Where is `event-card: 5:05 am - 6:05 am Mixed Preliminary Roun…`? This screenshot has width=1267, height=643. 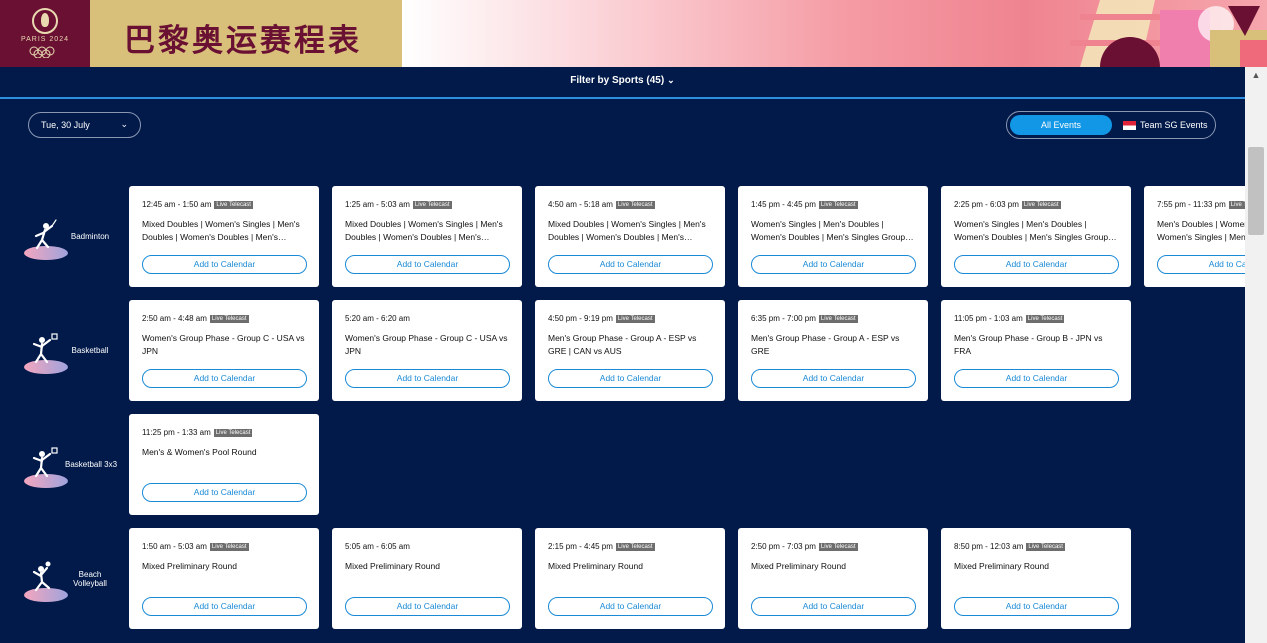 event-card: 5:05 am - 6:05 am Mixed Preliminary Roun… is located at coordinates (427, 578).